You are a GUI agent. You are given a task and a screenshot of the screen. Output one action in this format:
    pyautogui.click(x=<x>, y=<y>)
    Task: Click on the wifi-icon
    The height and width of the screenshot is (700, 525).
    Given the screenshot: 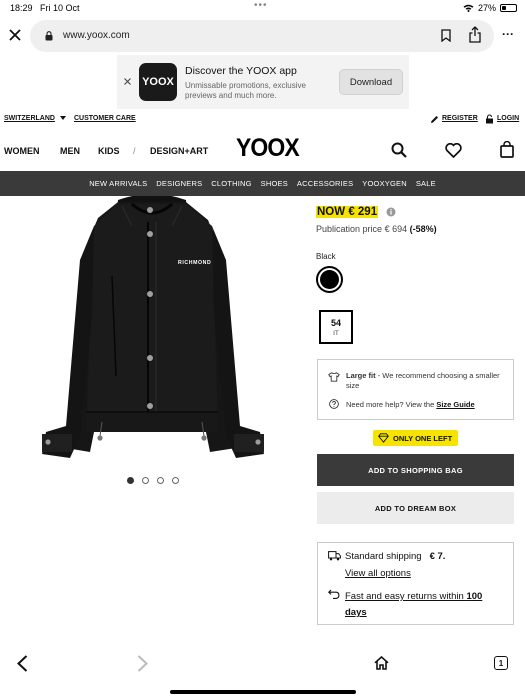 What is the action you would take?
    pyautogui.click(x=468, y=8)
    